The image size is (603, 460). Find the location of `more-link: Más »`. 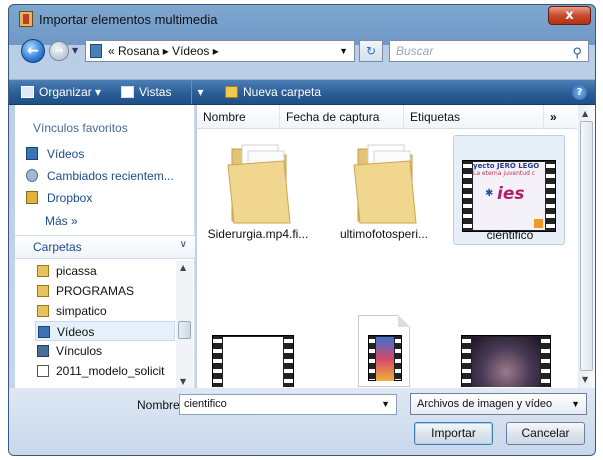

more-link: Más » is located at coordinates (61, 221).